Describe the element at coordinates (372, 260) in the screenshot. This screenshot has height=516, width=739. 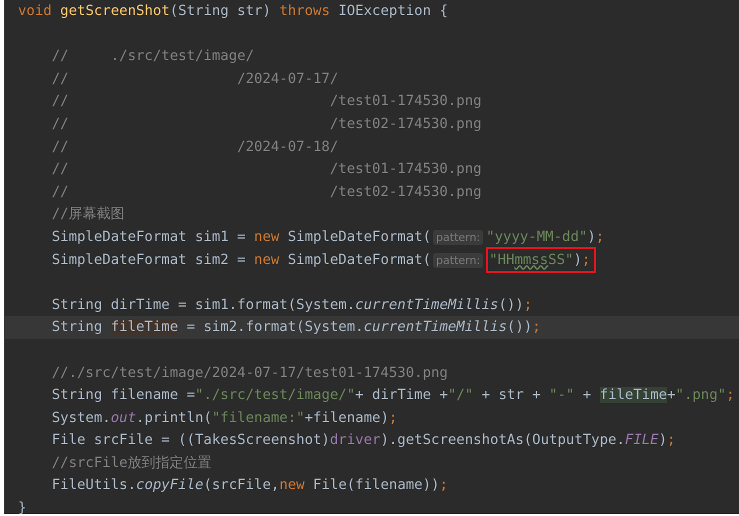
I see `code-line: SimpleDateFormat sim2 = new SimpleDateFormat( pattern: "HHmmssSS");` at that location.